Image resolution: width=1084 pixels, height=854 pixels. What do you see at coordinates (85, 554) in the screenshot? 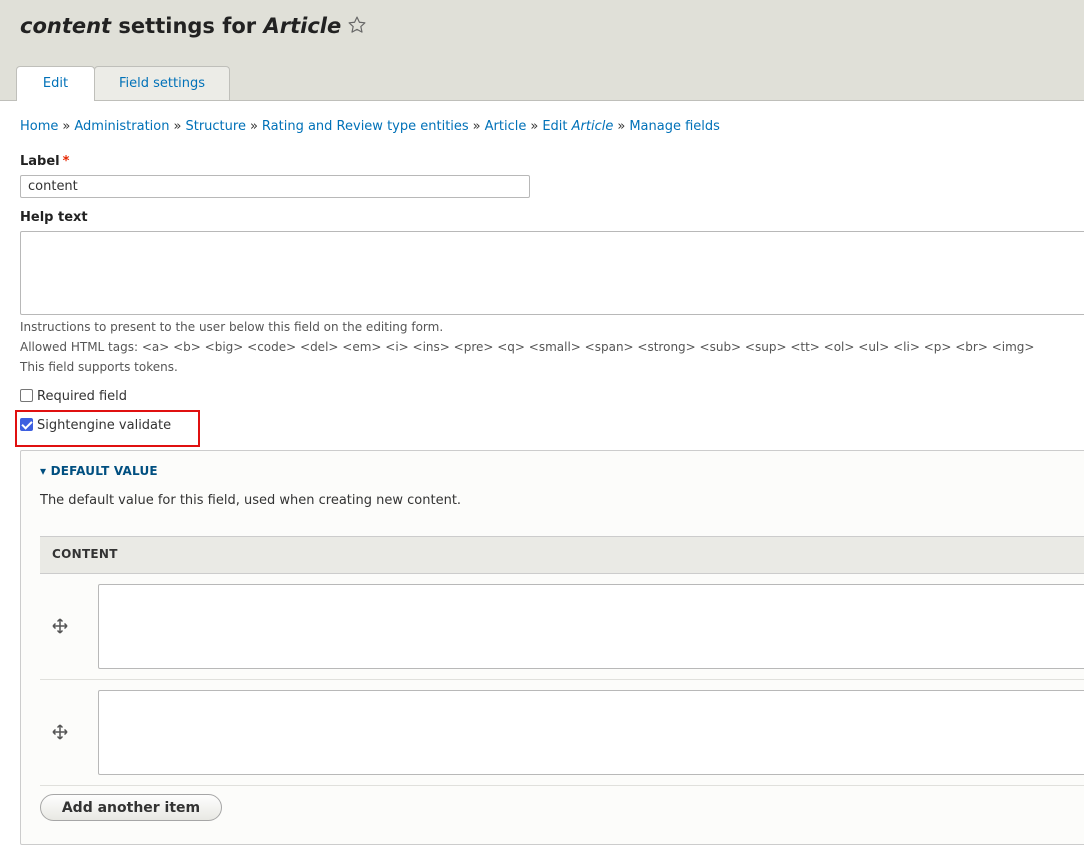
I see `content-column-header: CONTENT` at bounding box center [85, 554].